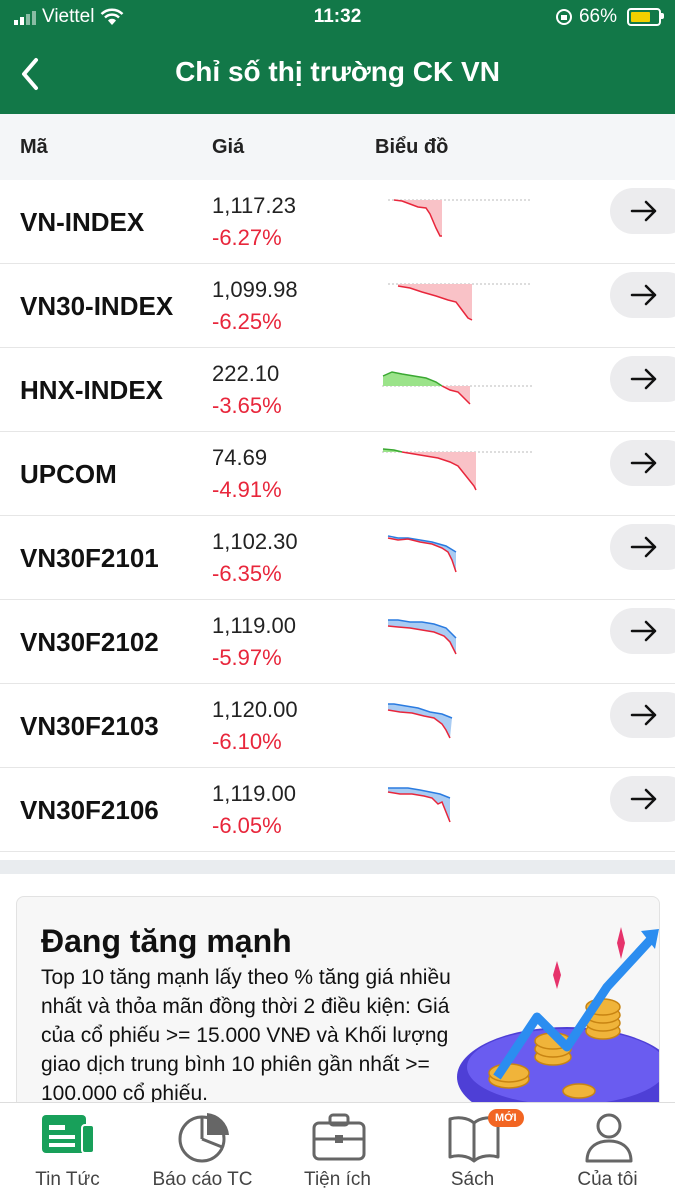 This screenshot has height=1201, width=675. Describe the element at coordinates (247, 825) in the screenshot. I see `index-change: -6.05%` at that location.